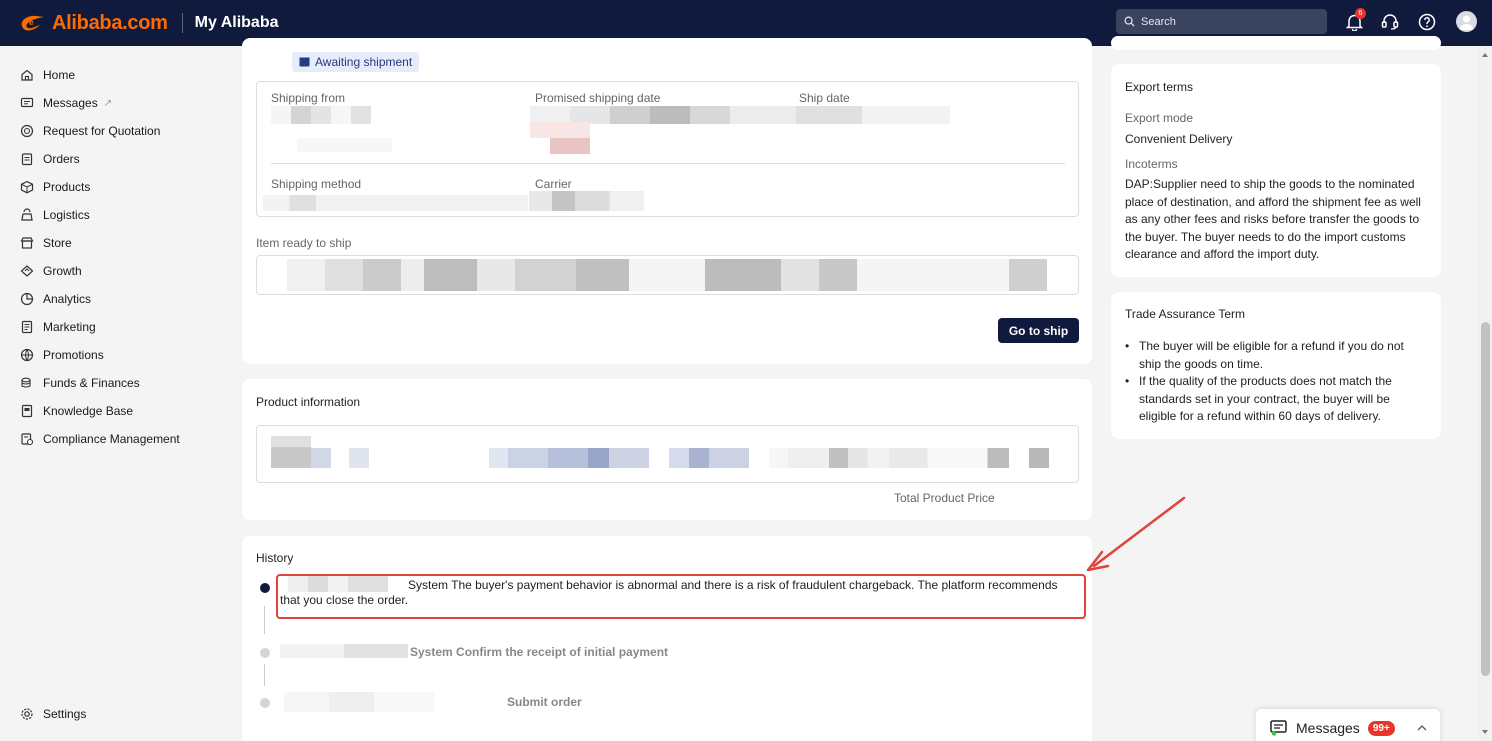  What do you see at coordinates (364, 62) in the screenshot?
I see `status-text: Awaiting shipment` at bounding box center [364, 62].